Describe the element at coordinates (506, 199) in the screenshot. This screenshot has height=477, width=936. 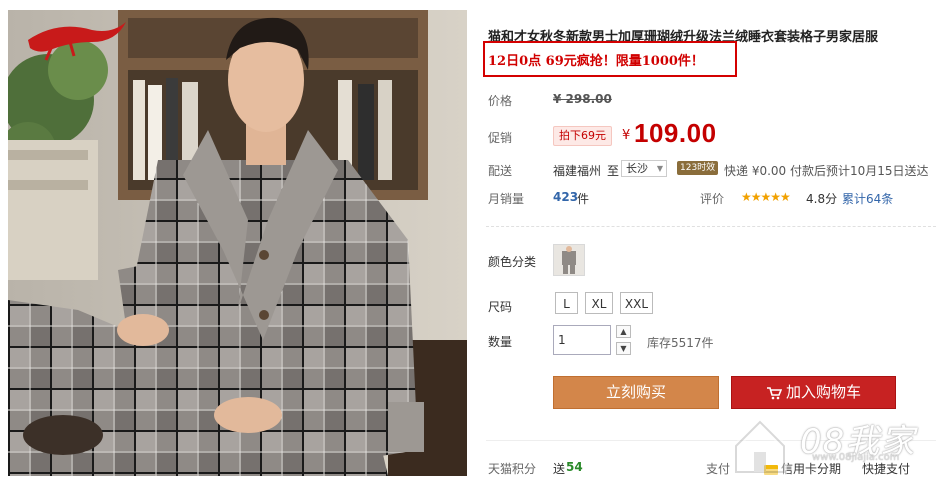
I see `monthly-sales-label: 月销量` at that location.